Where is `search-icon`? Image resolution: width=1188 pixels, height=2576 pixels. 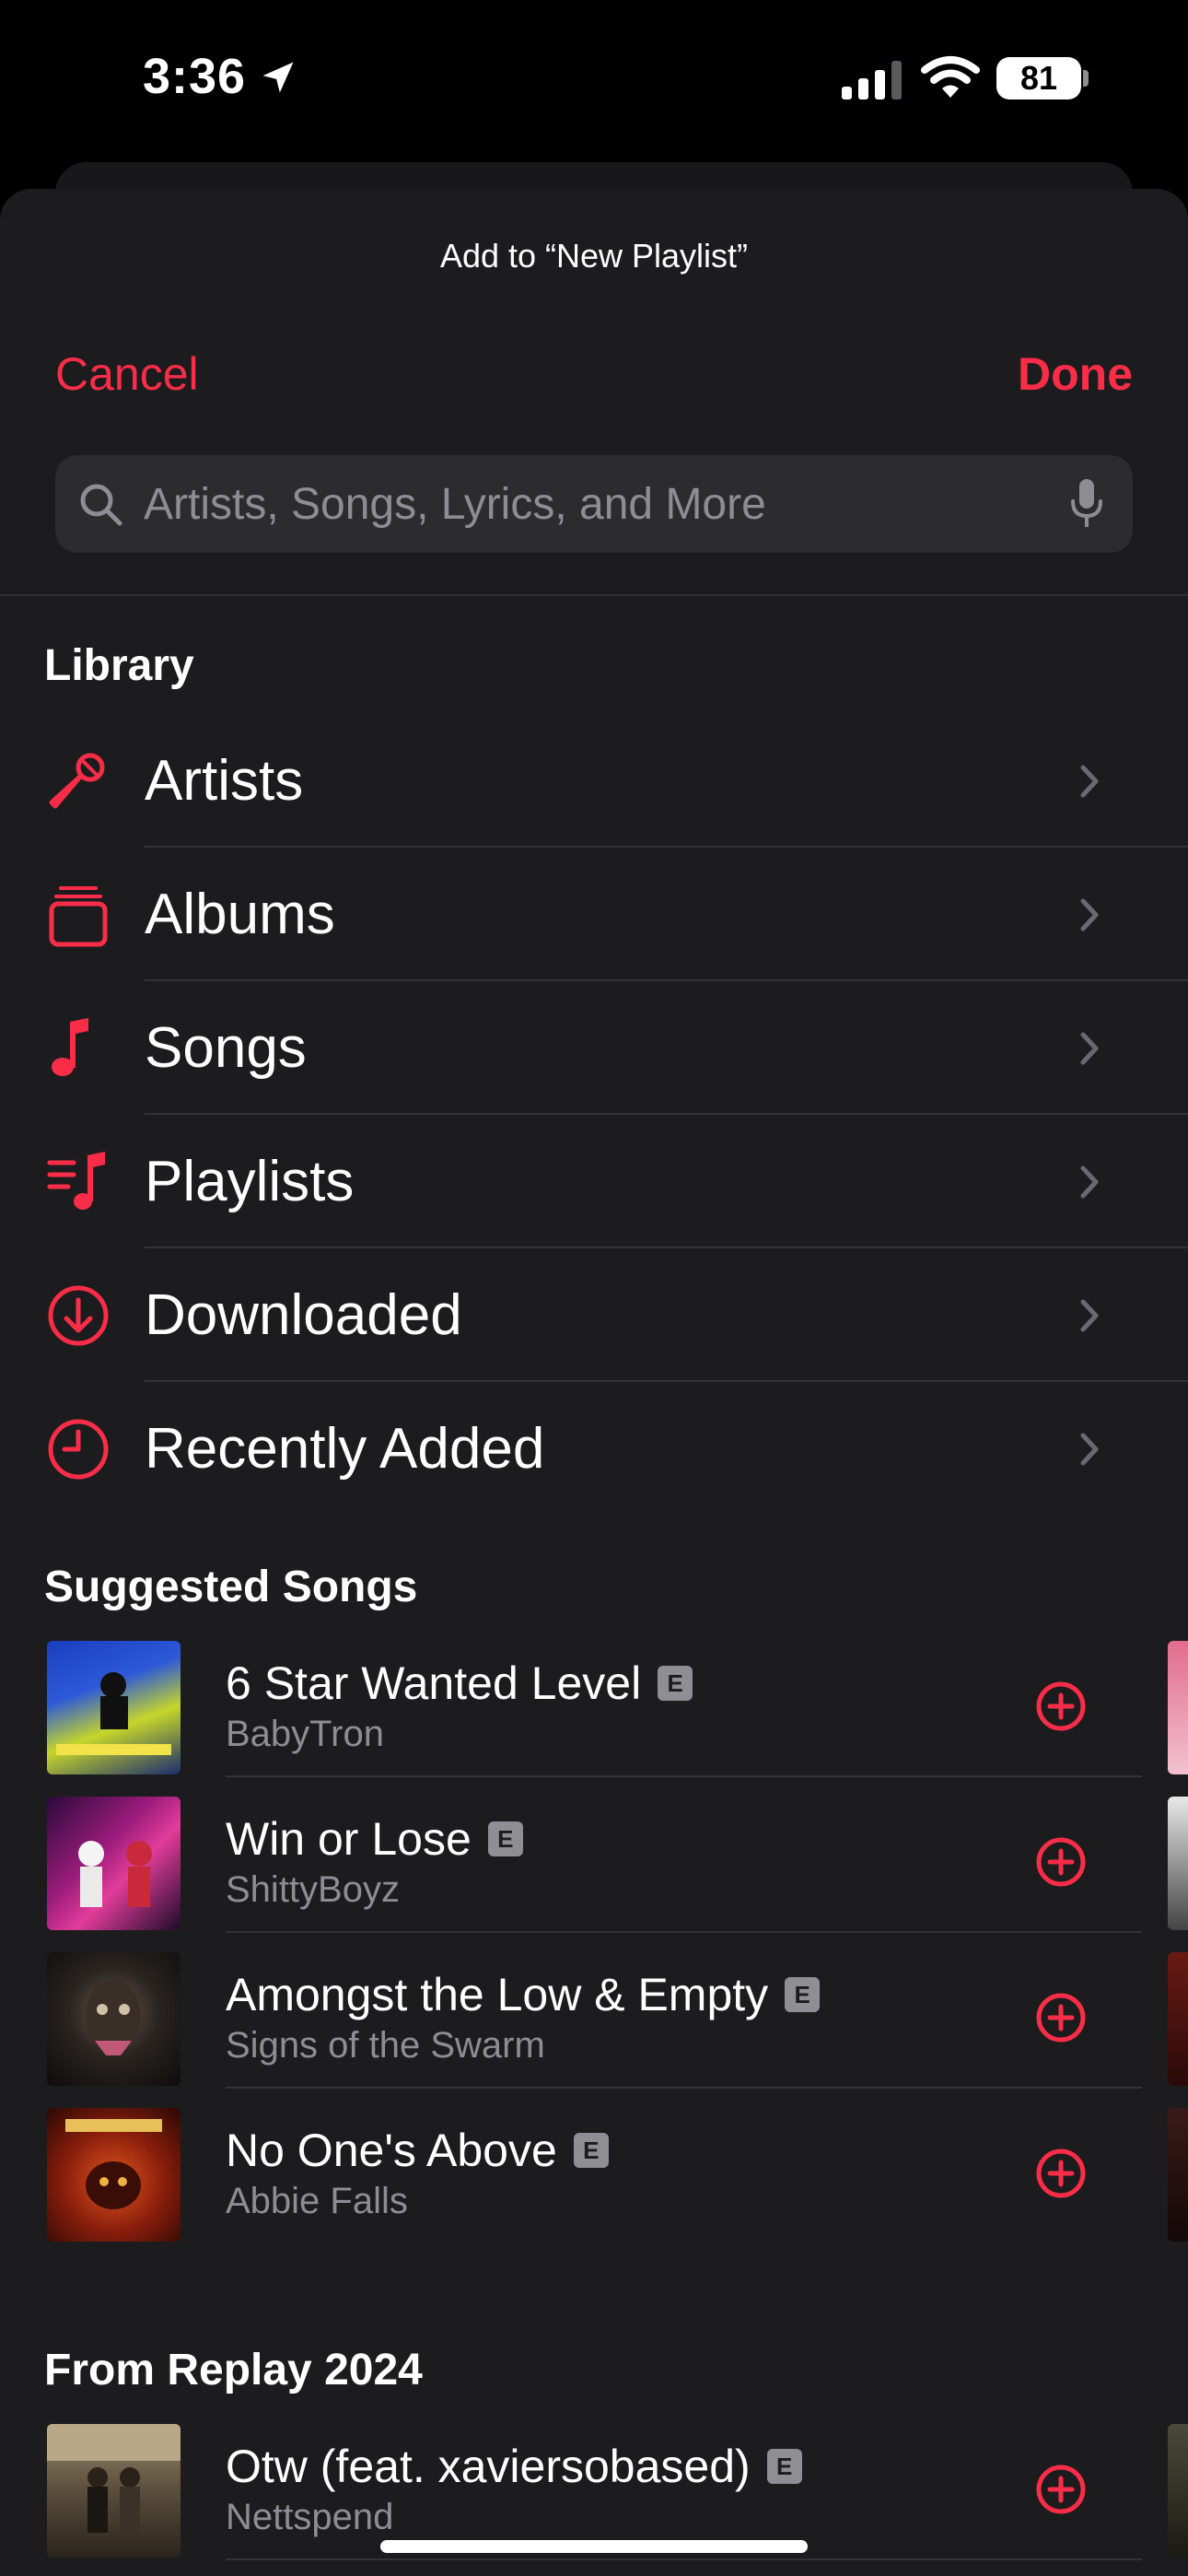
search-icon is located at coordinates (101, 505).